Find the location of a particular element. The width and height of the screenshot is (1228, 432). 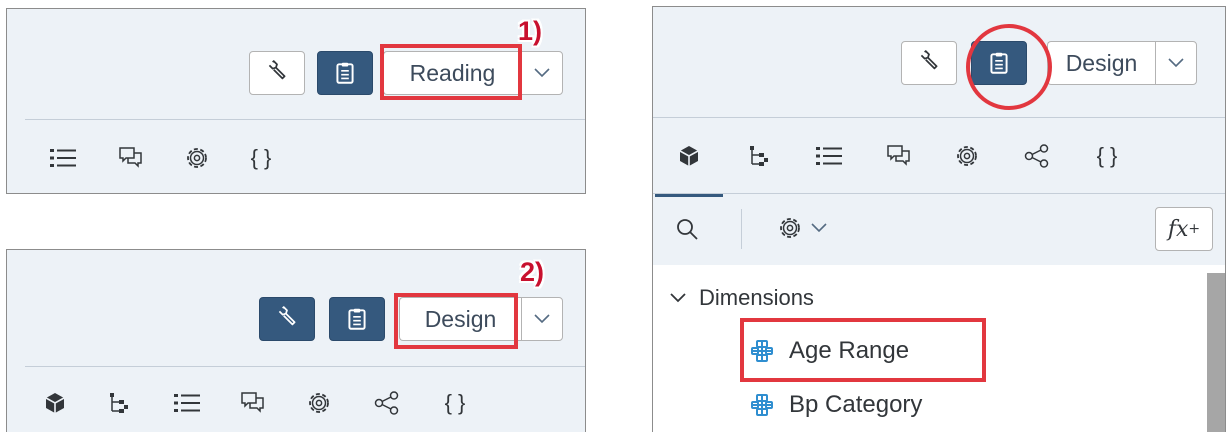

formula-button: fx + is located at coordinates (1184, 229).